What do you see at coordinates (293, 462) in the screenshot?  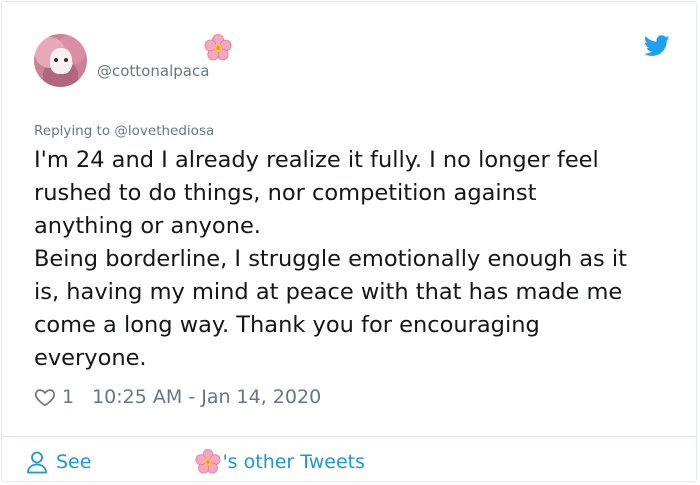 I see `other-tweets-link: 's other Tweets` at bounding box center [293, 462].